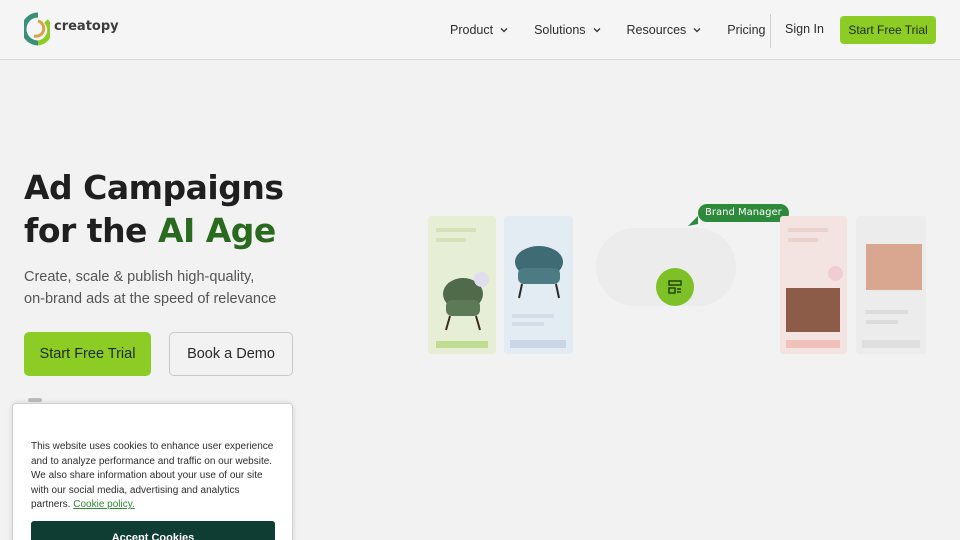 The image size is (960, 540). I want to click on nav-label: Solutions, so click(560, 30).